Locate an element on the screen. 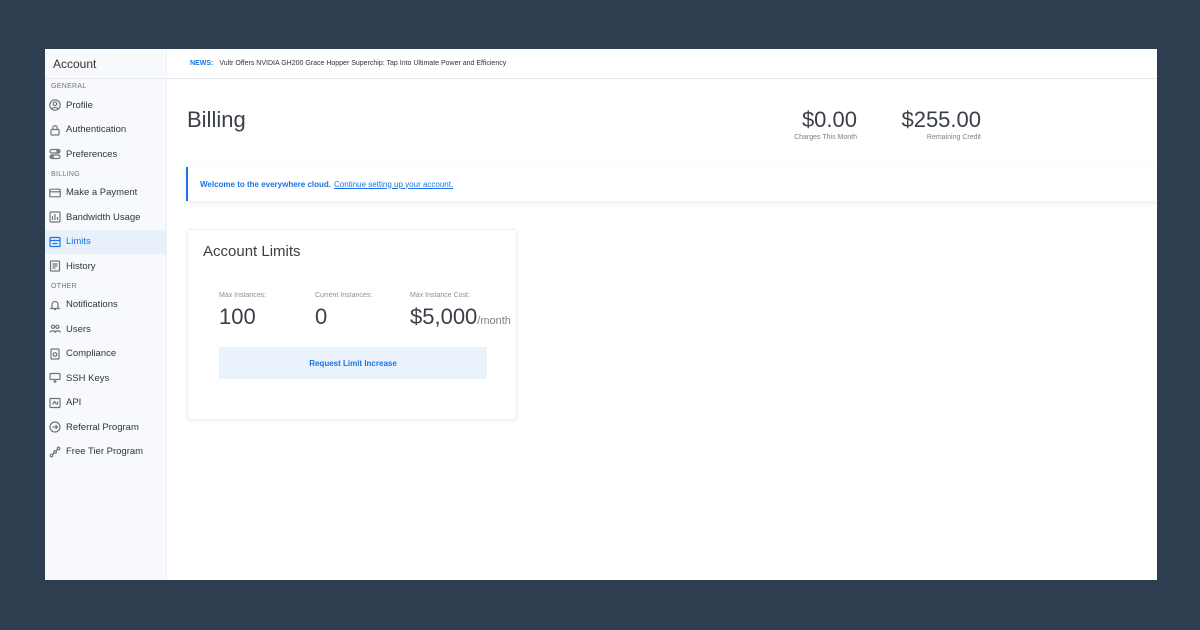 This screenshot has width=1200, height=630. credit-stat: $255.00 Remaining Credit is located at coordinates (941, 124).